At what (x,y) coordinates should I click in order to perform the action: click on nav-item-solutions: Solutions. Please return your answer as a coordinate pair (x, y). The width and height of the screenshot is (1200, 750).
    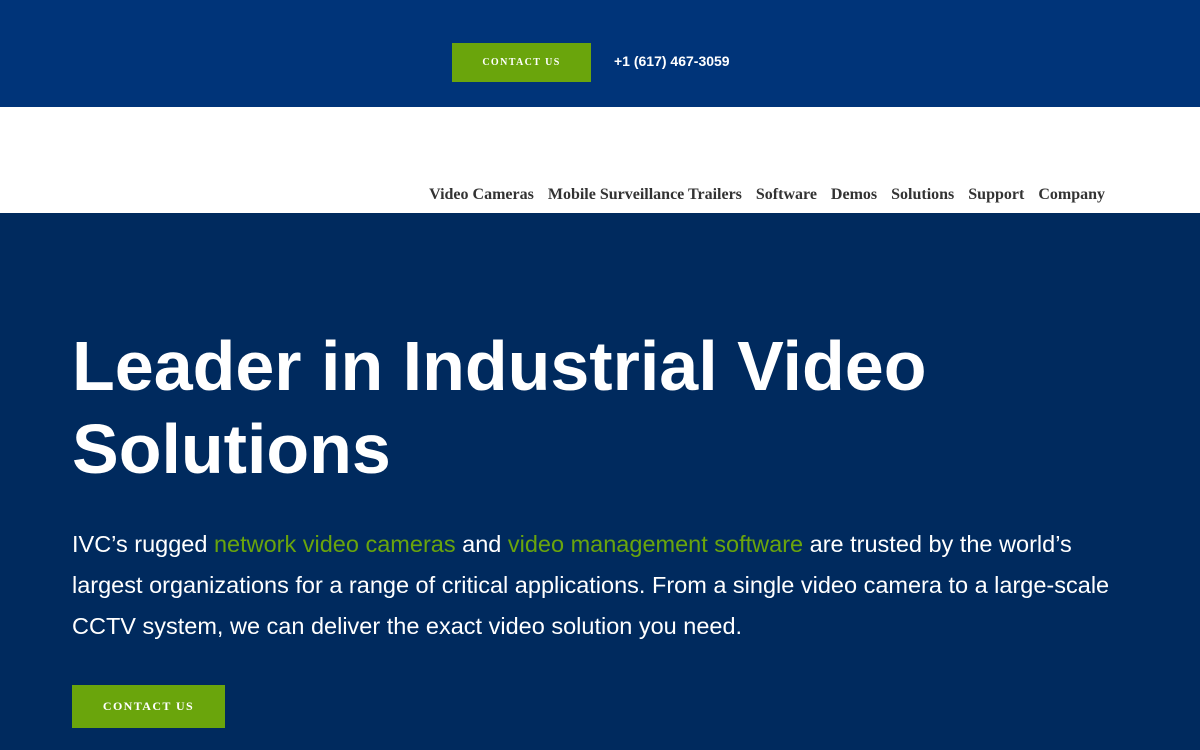
    Looking at the image, I should click on (922, 195).